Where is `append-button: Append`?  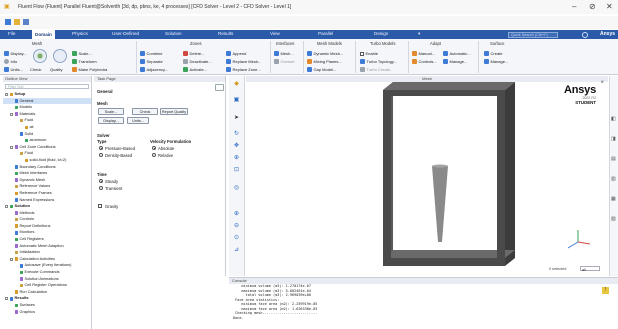 append-button: Append is located at coordinates (236, 53).